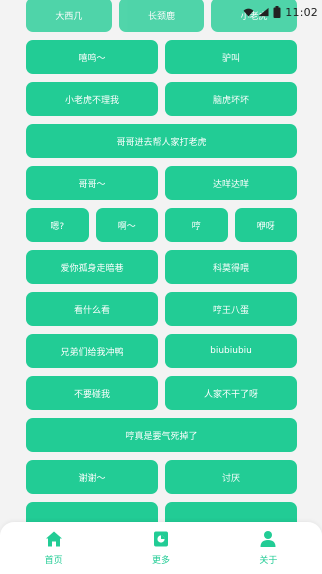 The height and width of the screenshot is (574, 322). What do you see at coordinates (231, 183) in the screenshot?
I see `sound-button: 达咩达咩` at bounding box center [231, 183].